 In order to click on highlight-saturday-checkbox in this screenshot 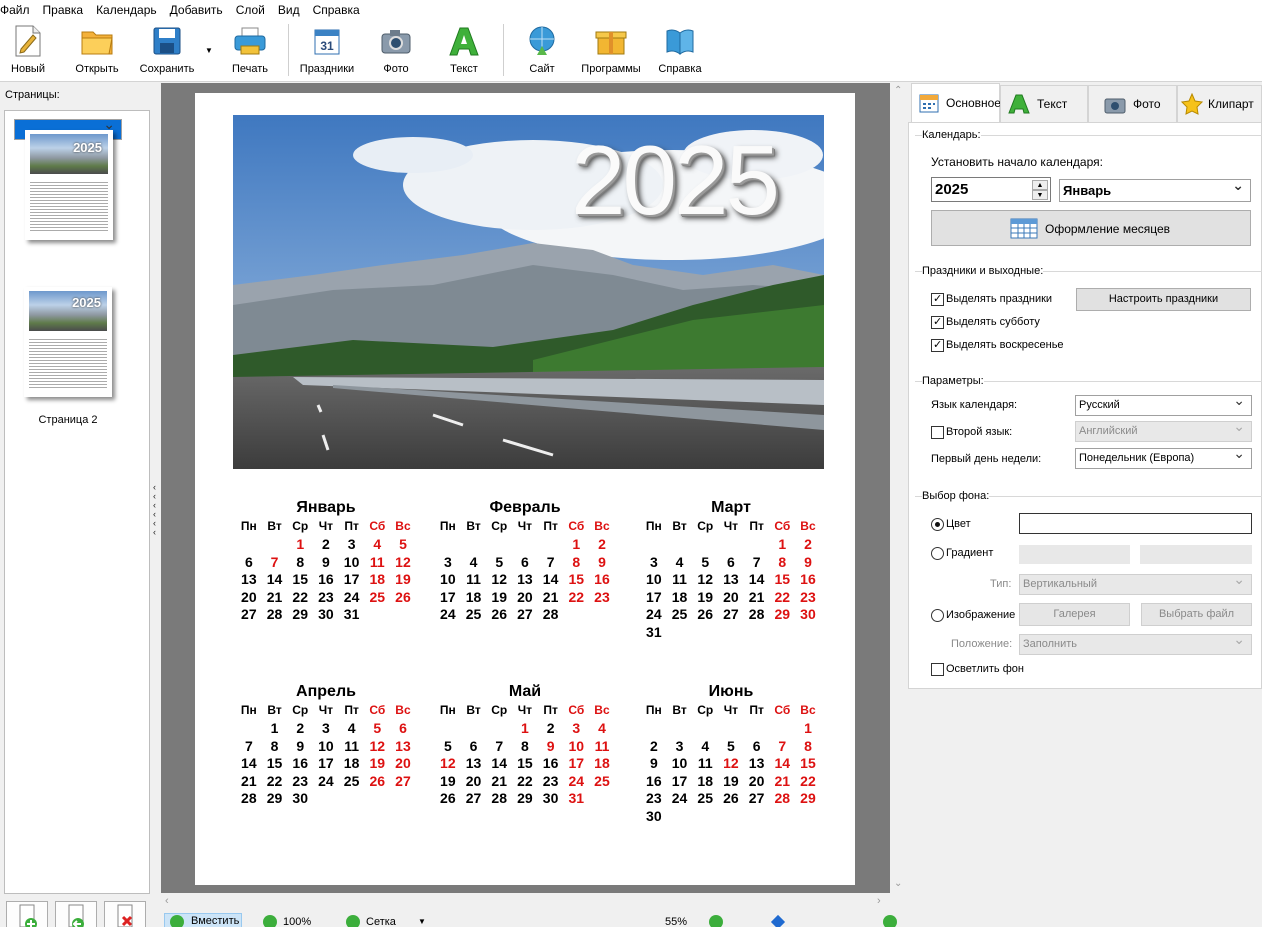, I will do `click(937, 322)`.